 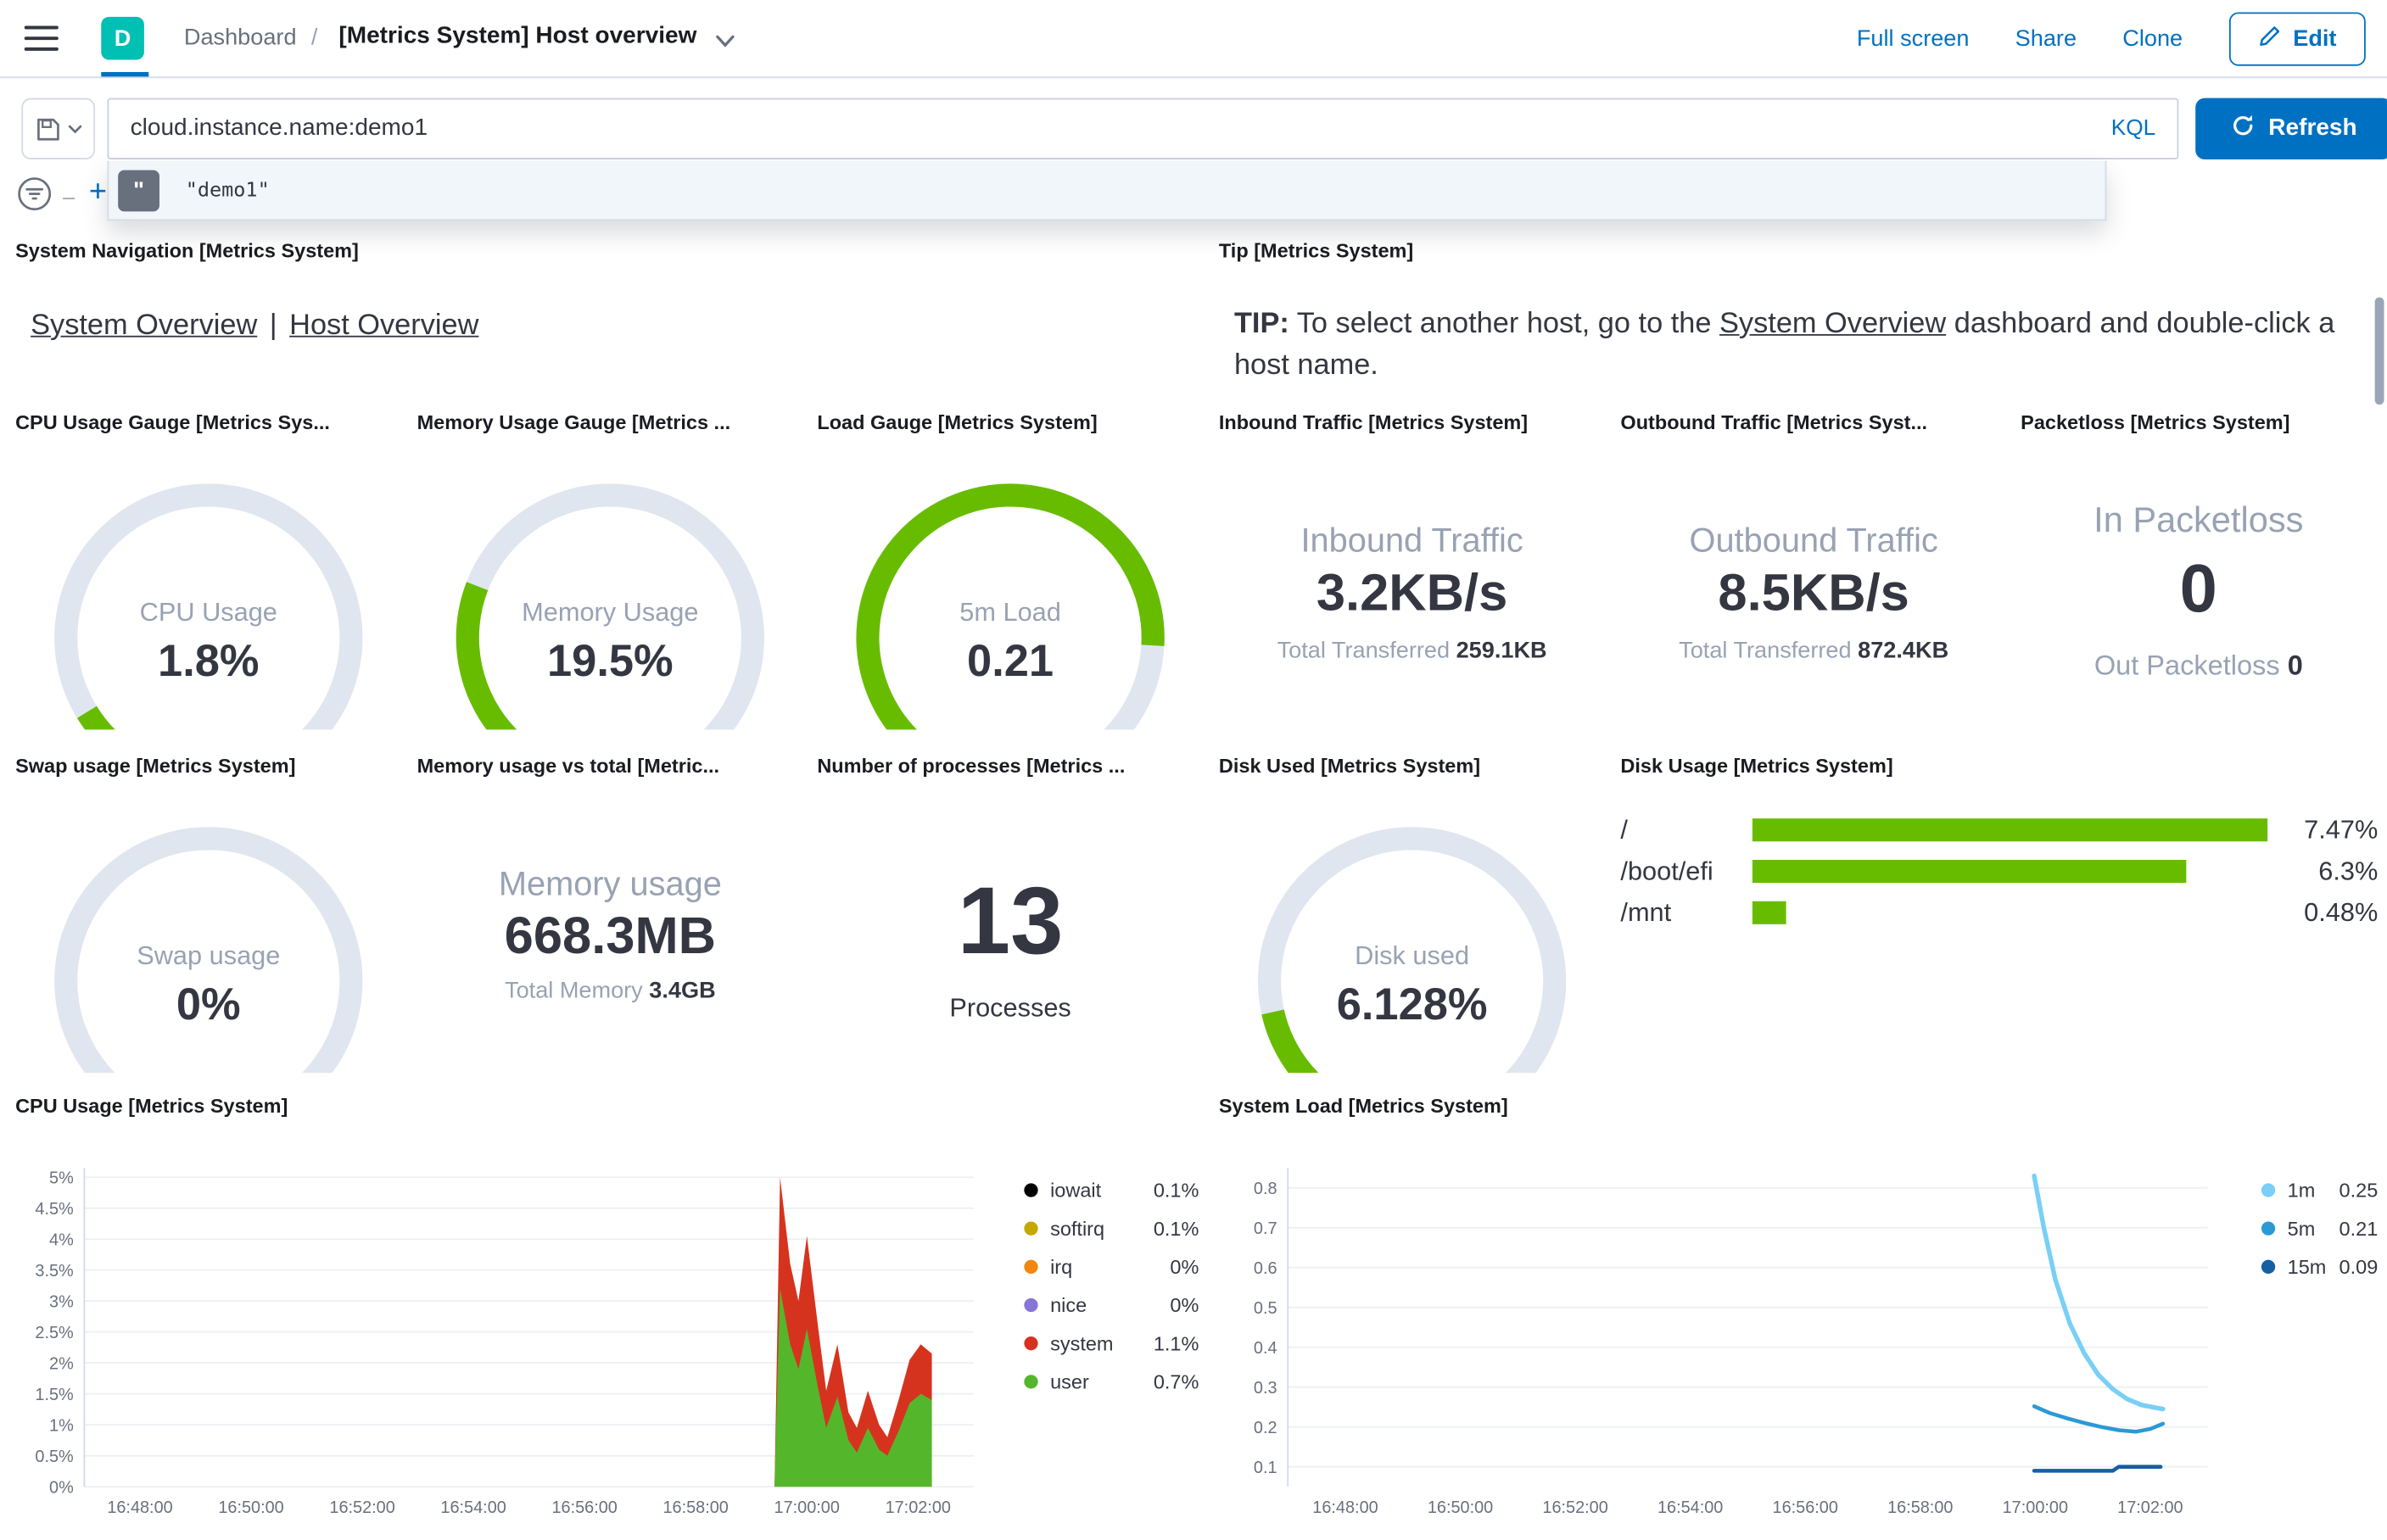 What do you see at coordinates (1265, 1308) in the screenshot?
I see `svg-text: 0.5` at bounding box center [1265, 1308].